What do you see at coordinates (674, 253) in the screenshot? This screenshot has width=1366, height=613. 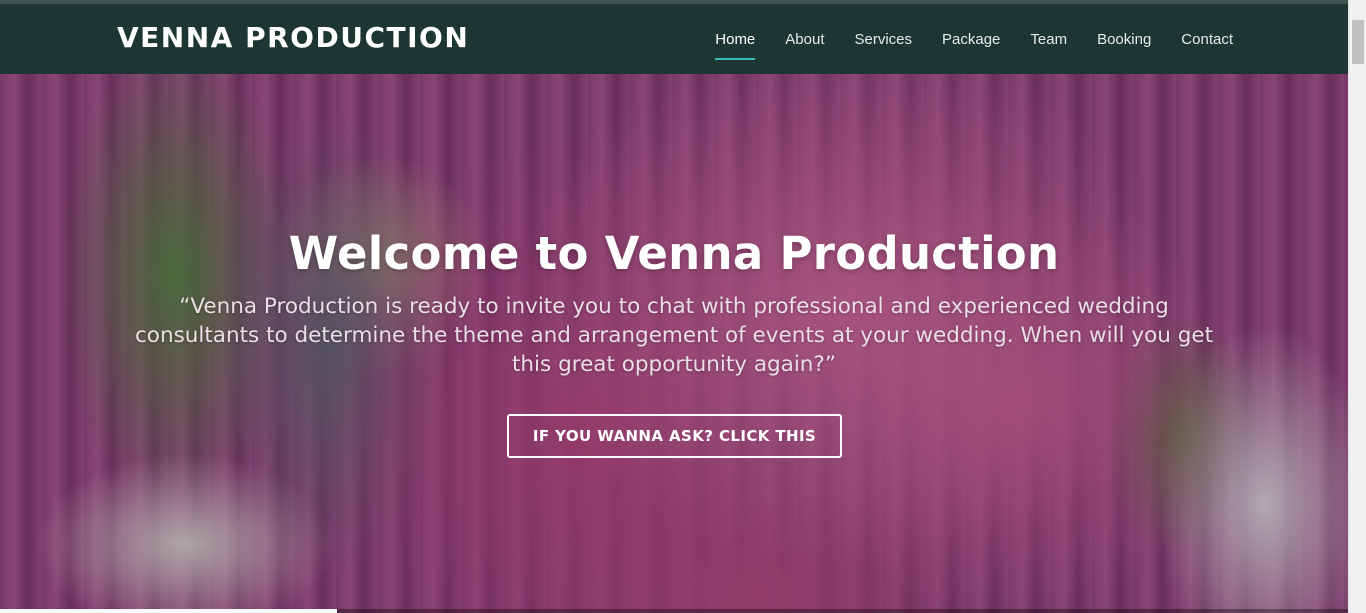 I see `hero-title: Welcome to Venna Production` at bounding box center [674, 253].